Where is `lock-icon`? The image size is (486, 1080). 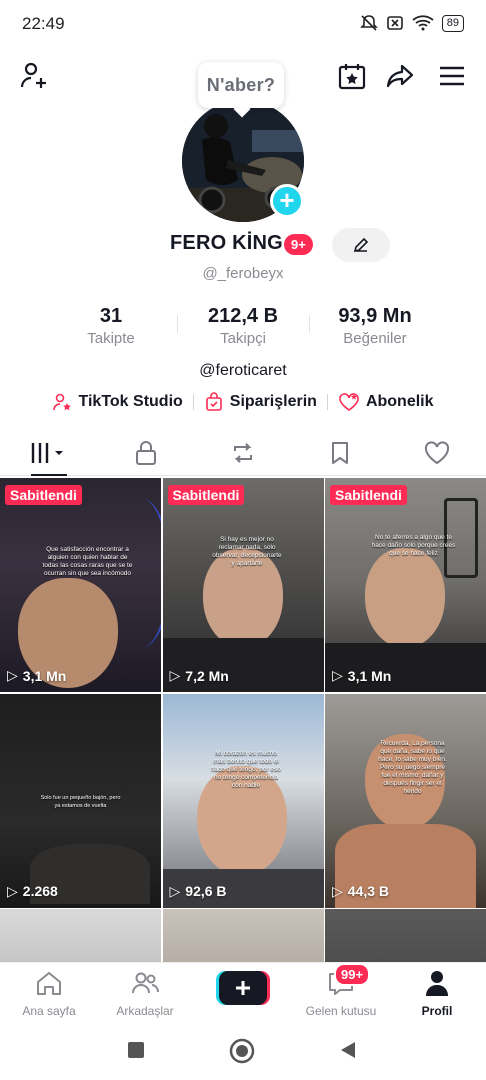
lock-icon is located at coordinates (145, 452).